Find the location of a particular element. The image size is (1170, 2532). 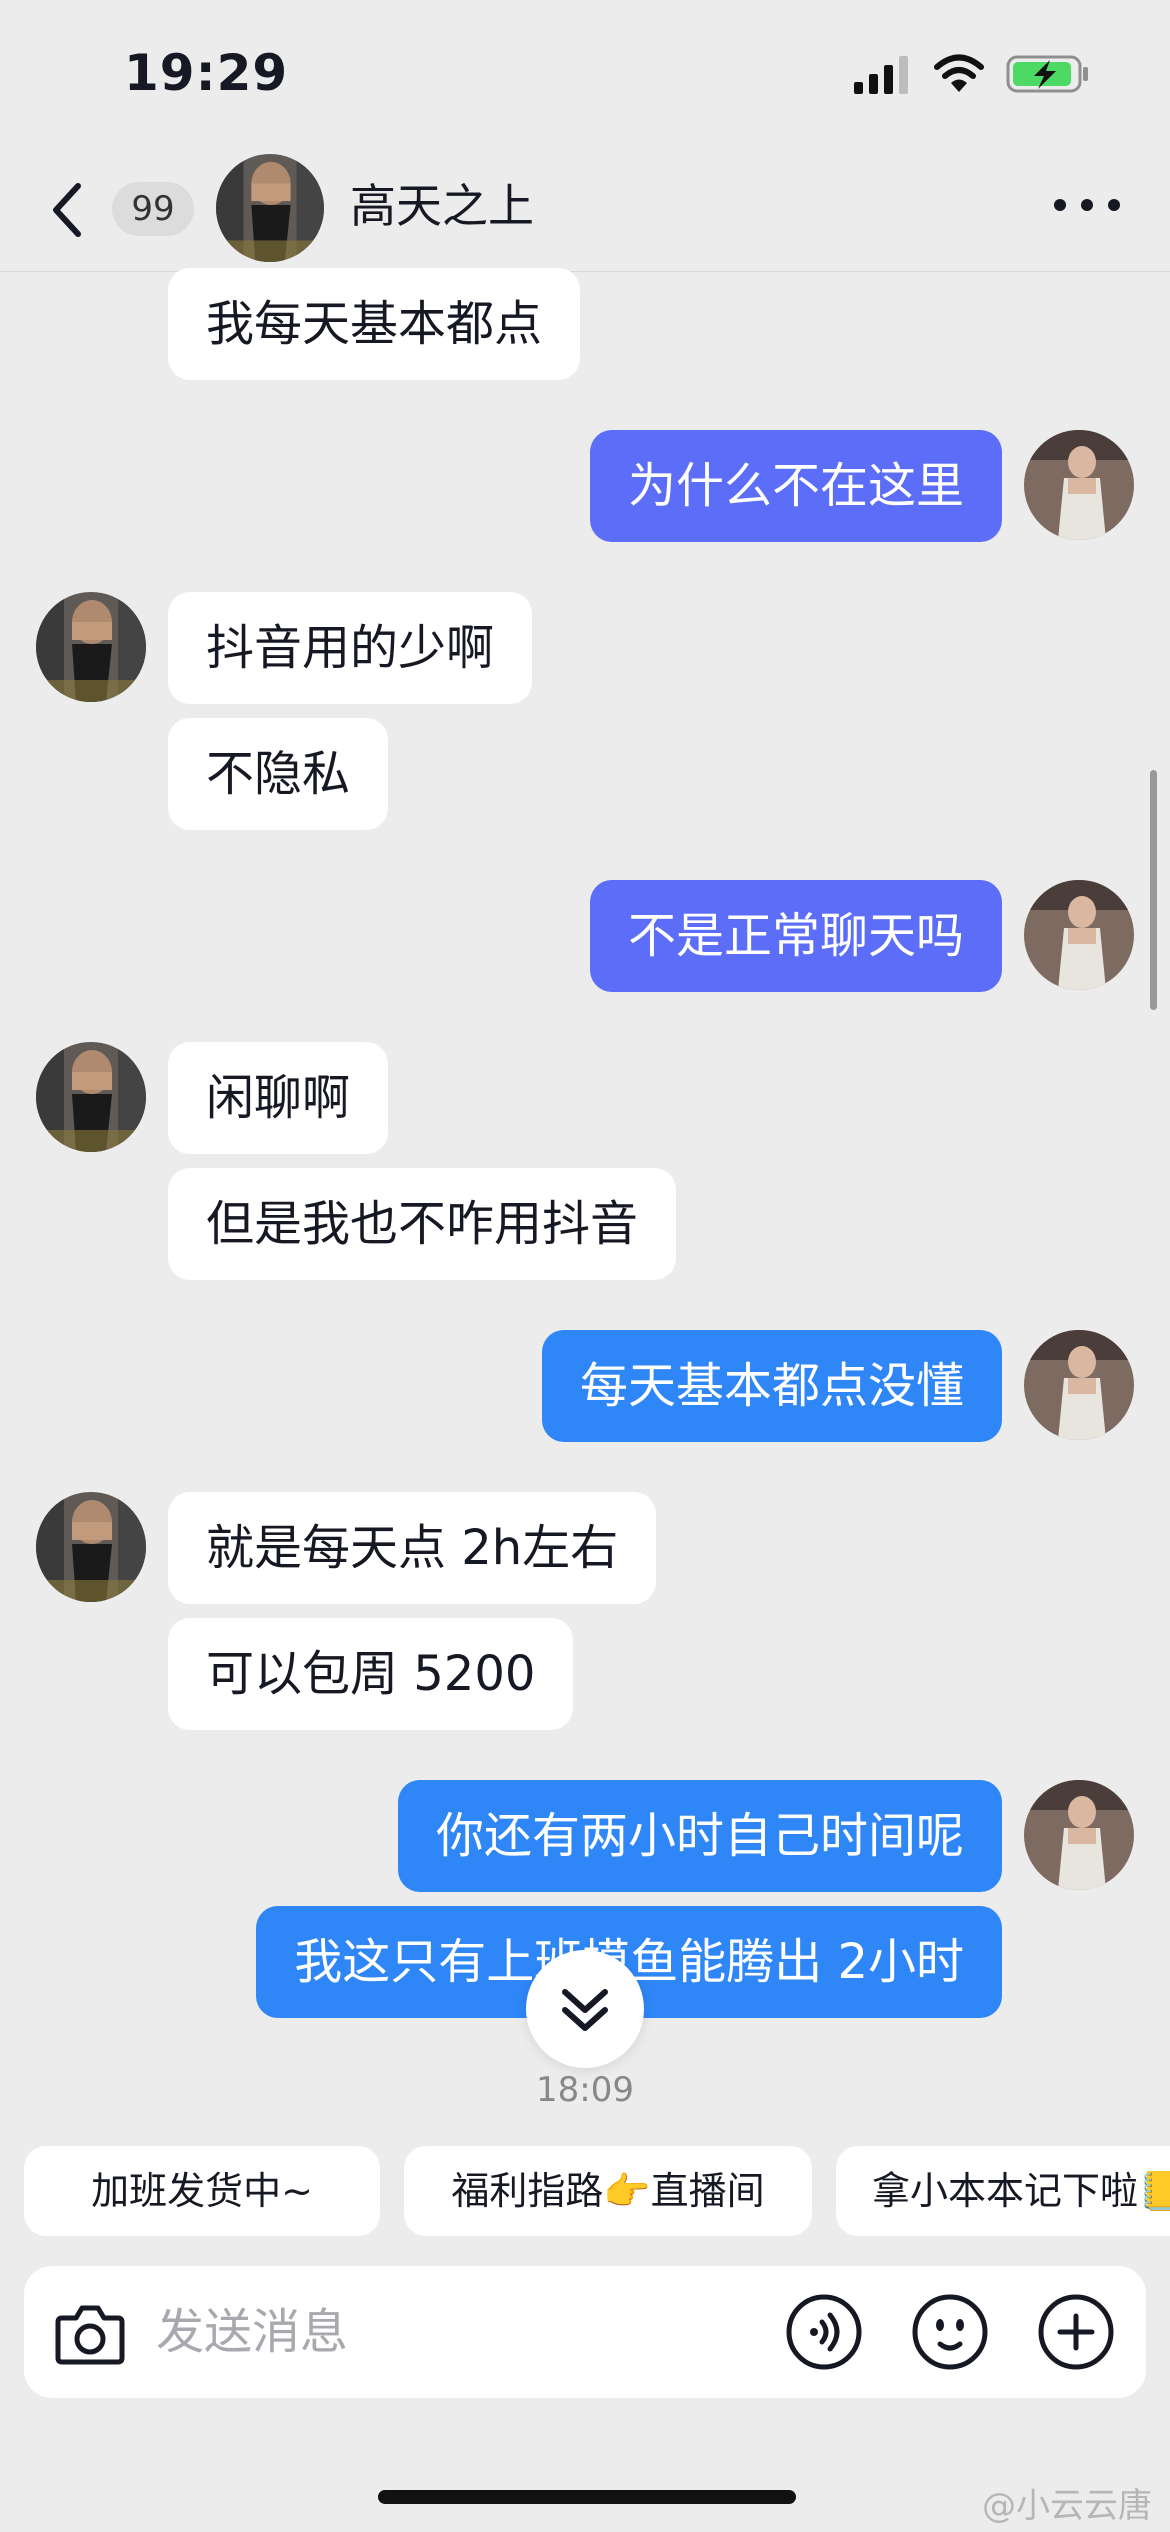

message-timestamp: 18:09 is located at coordinates (585, 2090).